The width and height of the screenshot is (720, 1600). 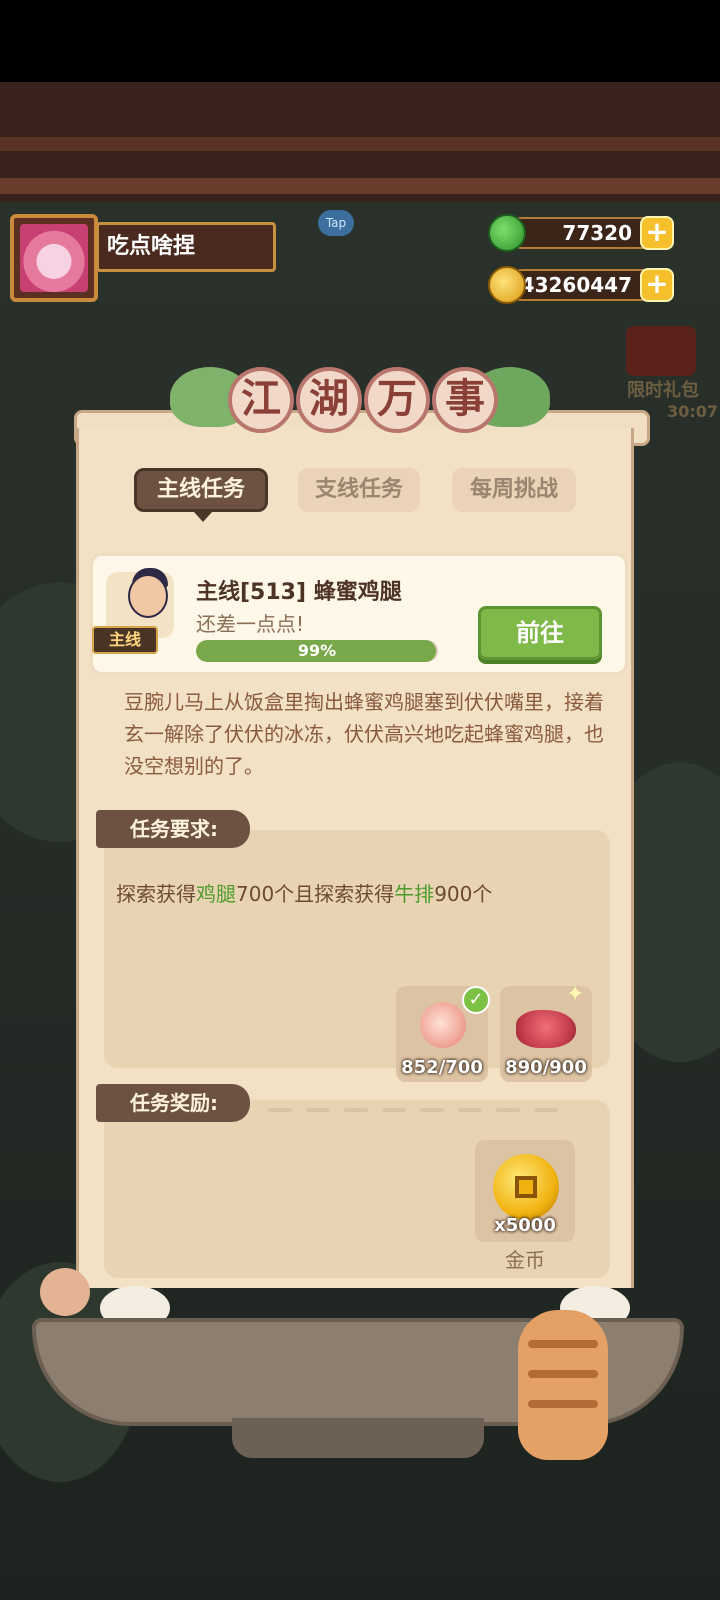 I want to click on gold-coin-icon, so click(x=526, y=1187).